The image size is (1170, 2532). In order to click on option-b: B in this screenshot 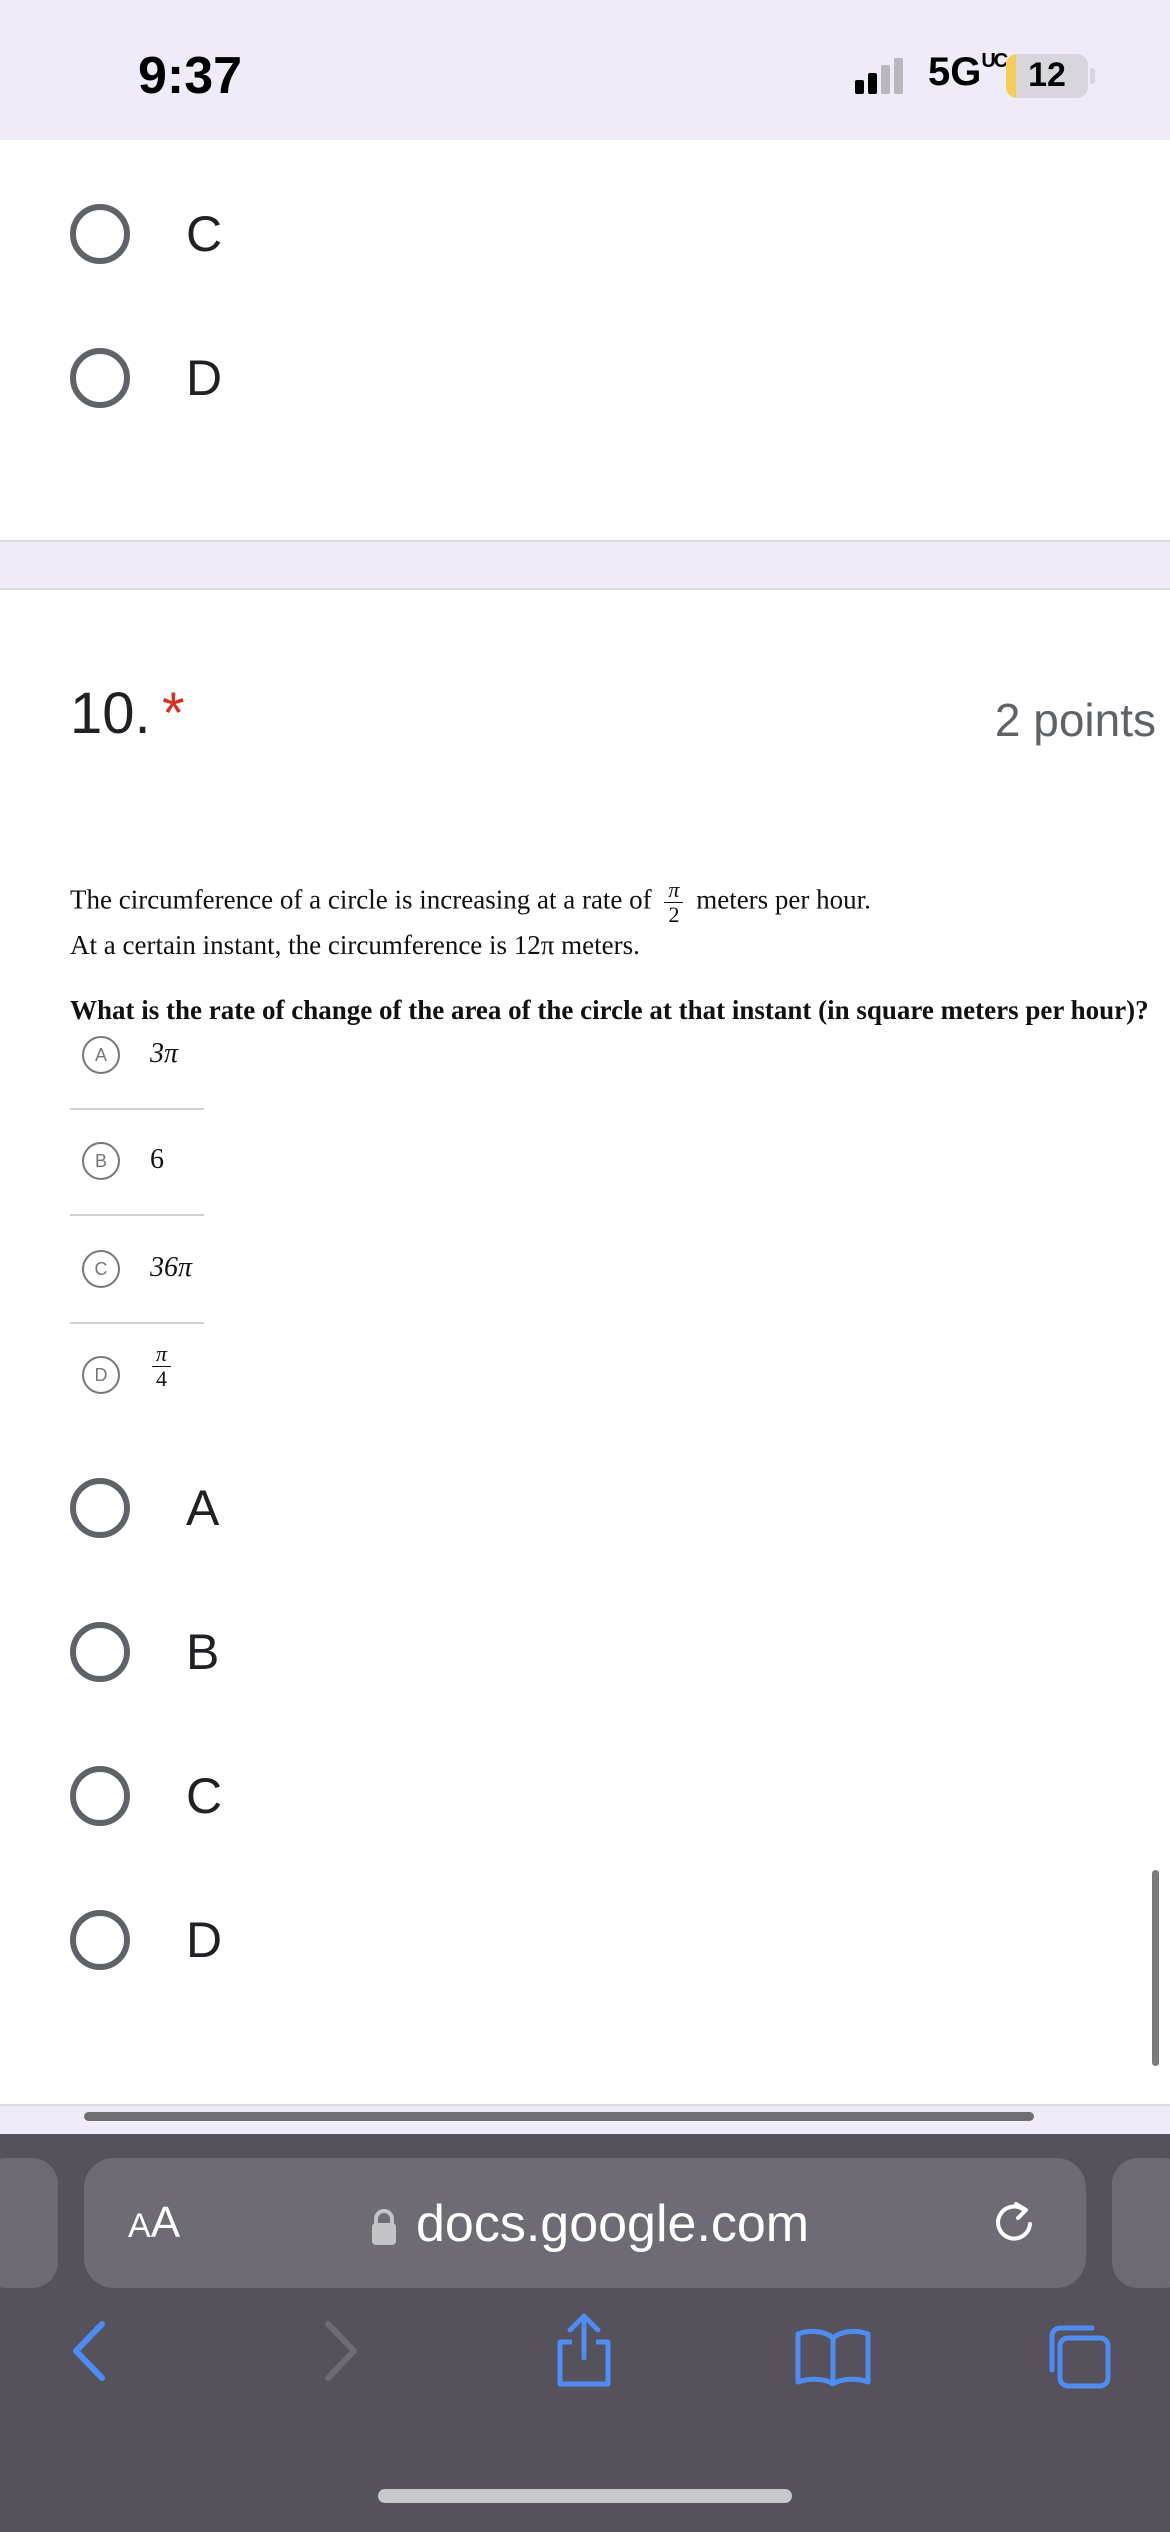, I will do `click(144, 1652)`.